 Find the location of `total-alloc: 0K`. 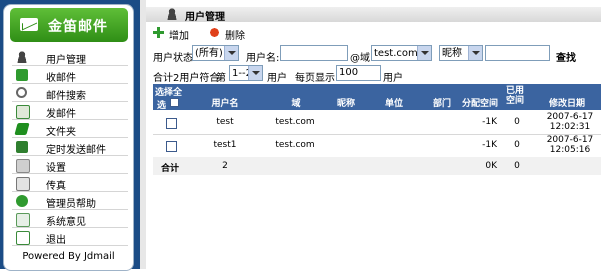

total-alloc: 0K is located at coordinates (491, 166).